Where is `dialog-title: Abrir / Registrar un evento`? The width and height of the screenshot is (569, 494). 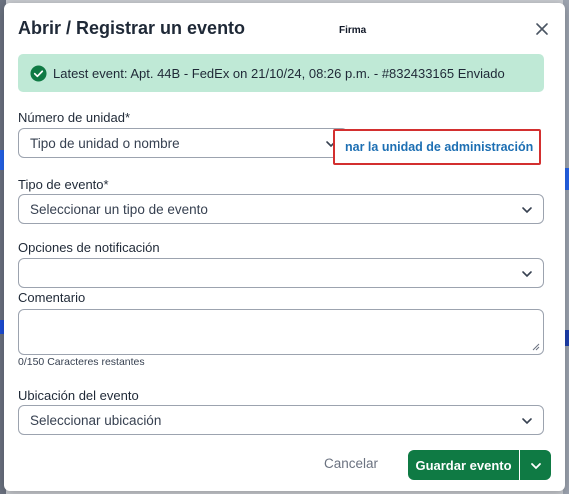 dialog-title: Abrir / Registrar un evento is located at coordinates (132, 28).